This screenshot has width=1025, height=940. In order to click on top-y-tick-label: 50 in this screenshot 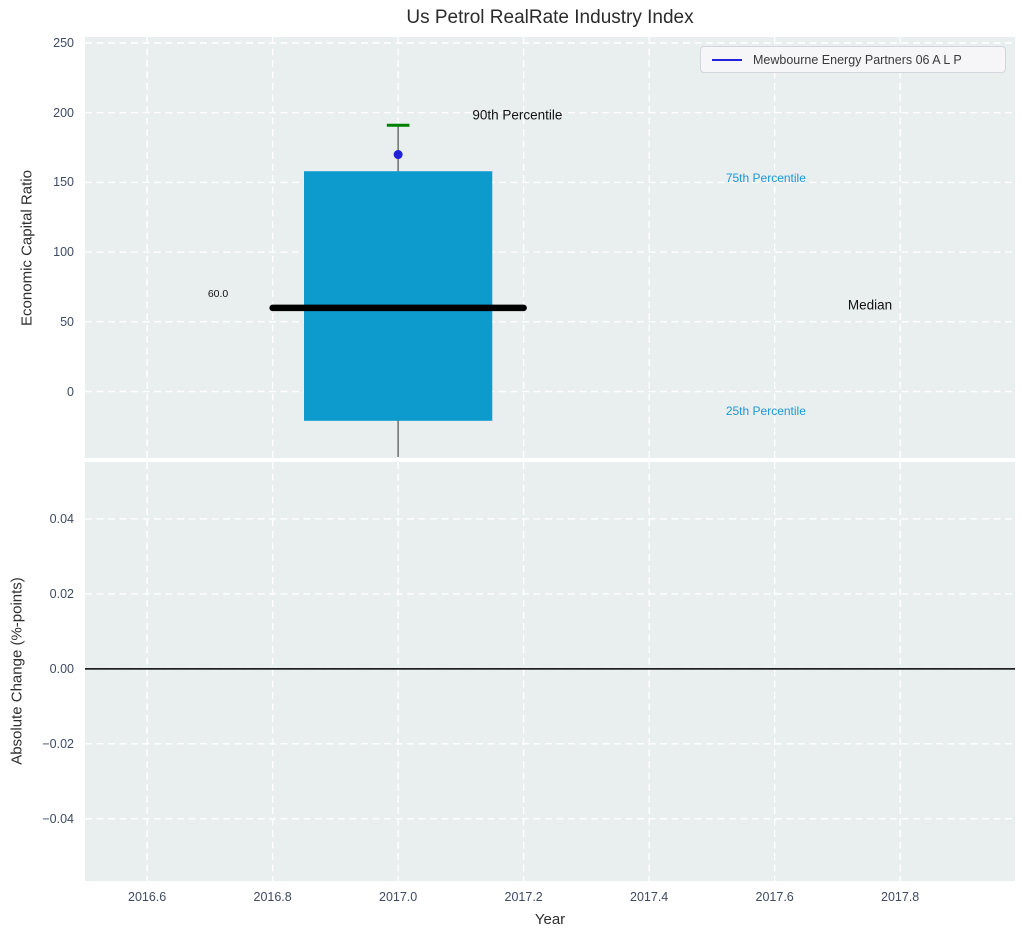, I will do `click(67, 321)`.